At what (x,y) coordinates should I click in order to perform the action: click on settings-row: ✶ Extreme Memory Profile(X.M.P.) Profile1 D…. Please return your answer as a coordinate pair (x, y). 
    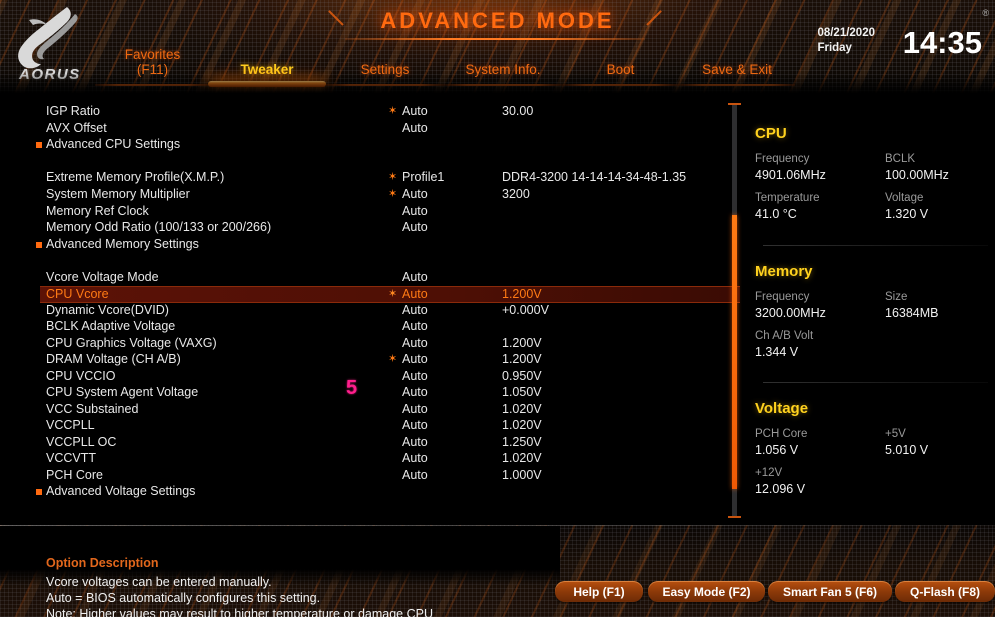
    Looking at the image, I should click on (352, 178).